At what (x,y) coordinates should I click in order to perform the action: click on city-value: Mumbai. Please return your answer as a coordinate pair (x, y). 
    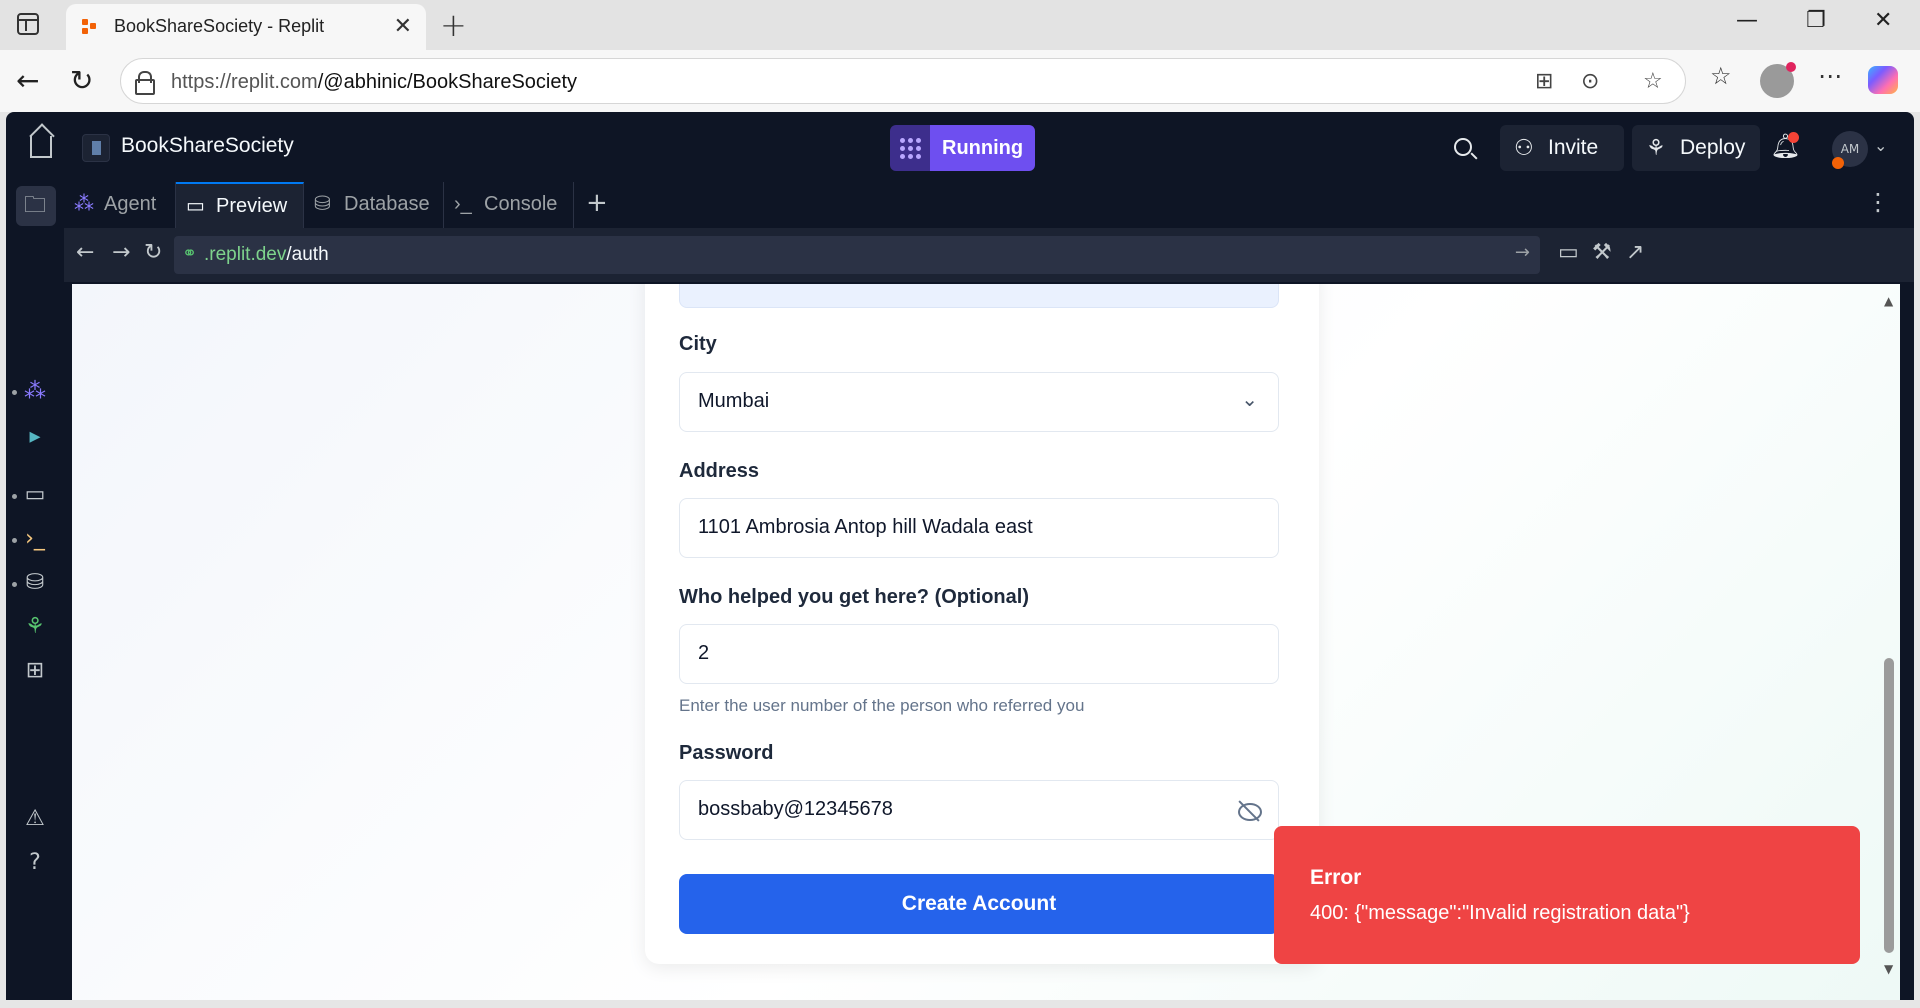
    Looking at the image, I should click on (734, 401).